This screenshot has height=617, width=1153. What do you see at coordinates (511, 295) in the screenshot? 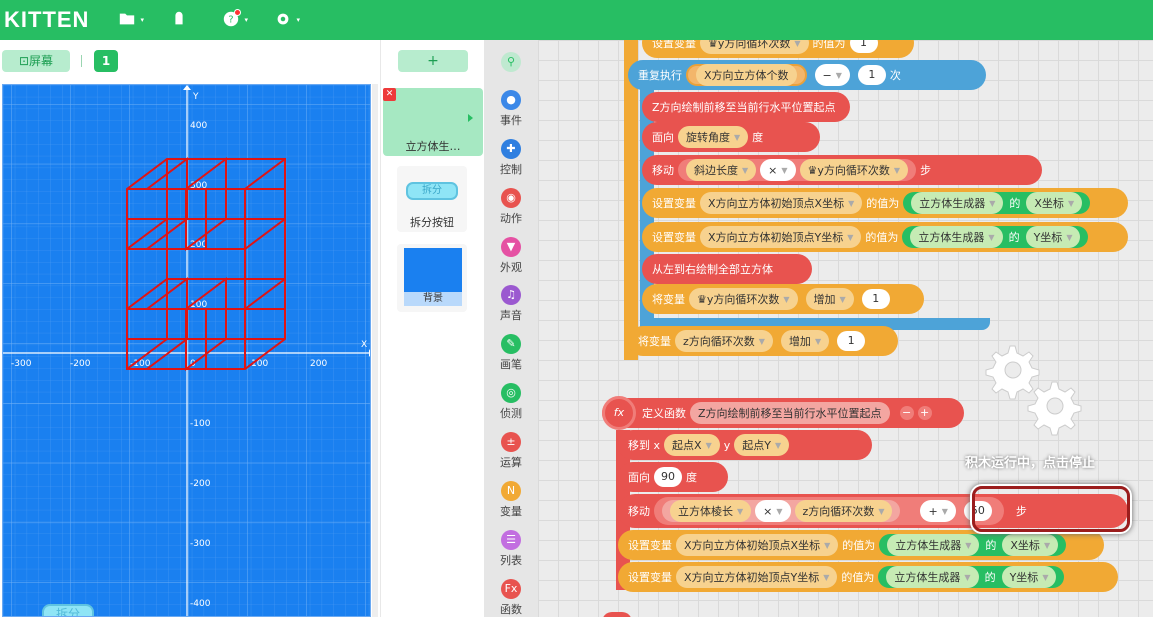
I see `sound-icon: ♫` at bounding box center [511, 295].